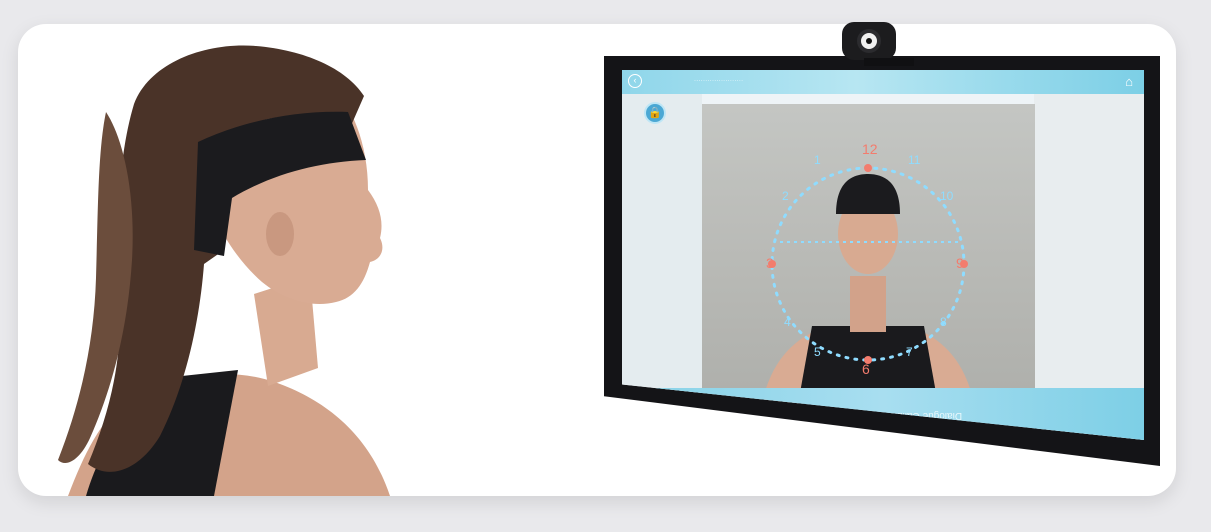  What do you see at coordinates (655, 113) in the screenshot?
I see `lock-icon: 🔒` at bounding box center [655, 113].